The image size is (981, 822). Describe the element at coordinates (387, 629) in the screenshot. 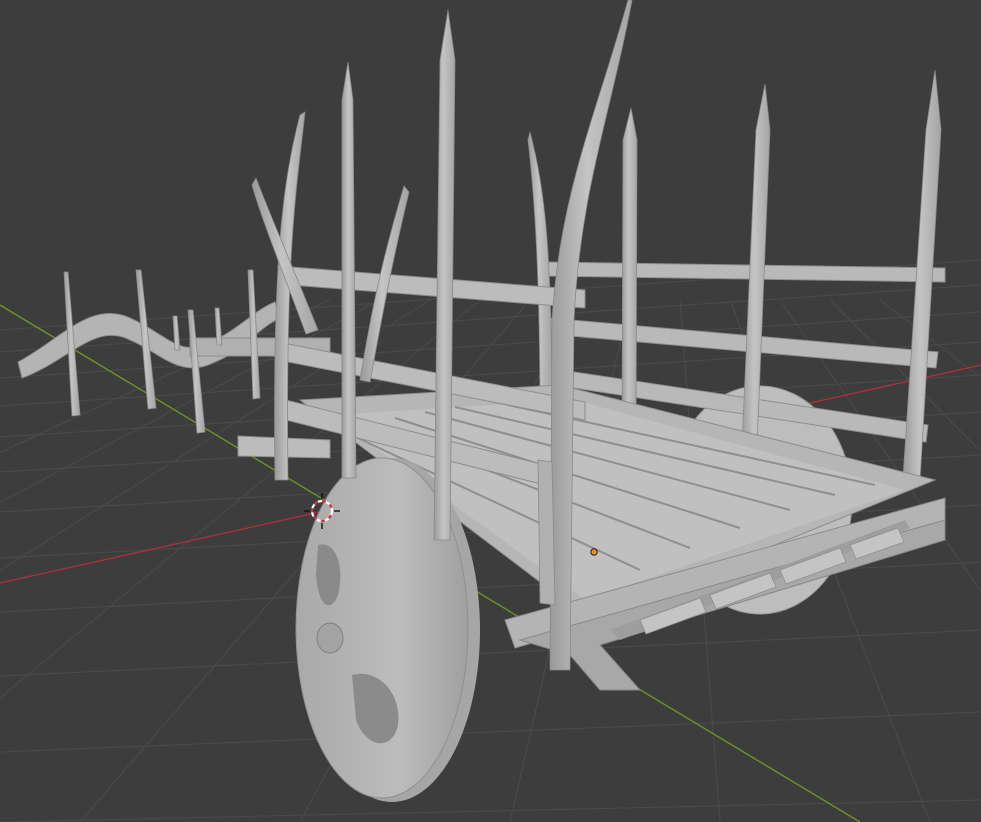

I see `front-wheel` at that location.